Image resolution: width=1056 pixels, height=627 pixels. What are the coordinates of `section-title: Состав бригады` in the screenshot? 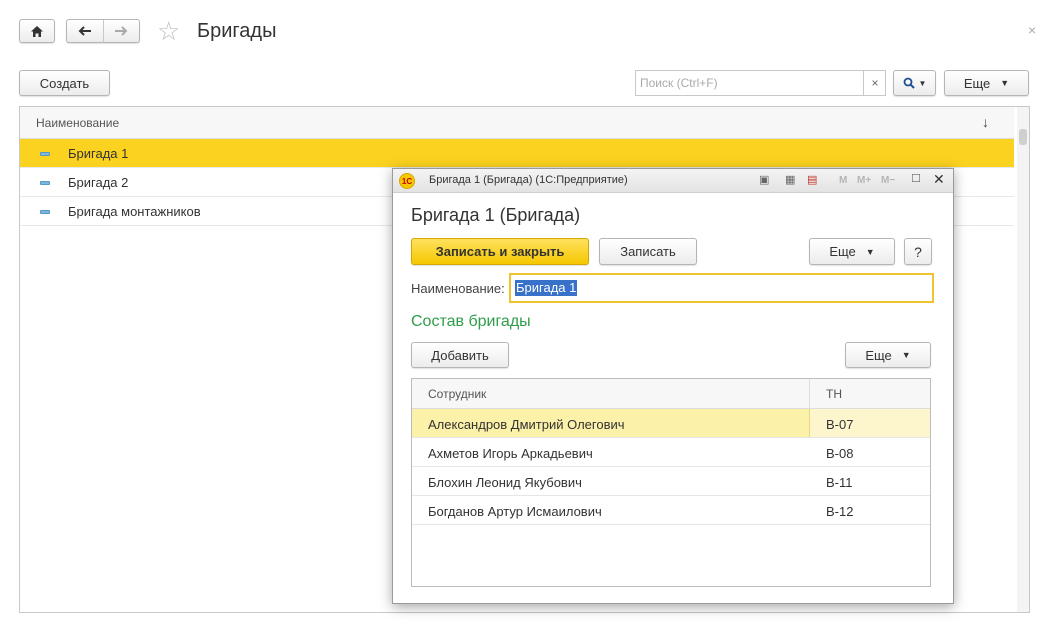 It's located at (471, 321).